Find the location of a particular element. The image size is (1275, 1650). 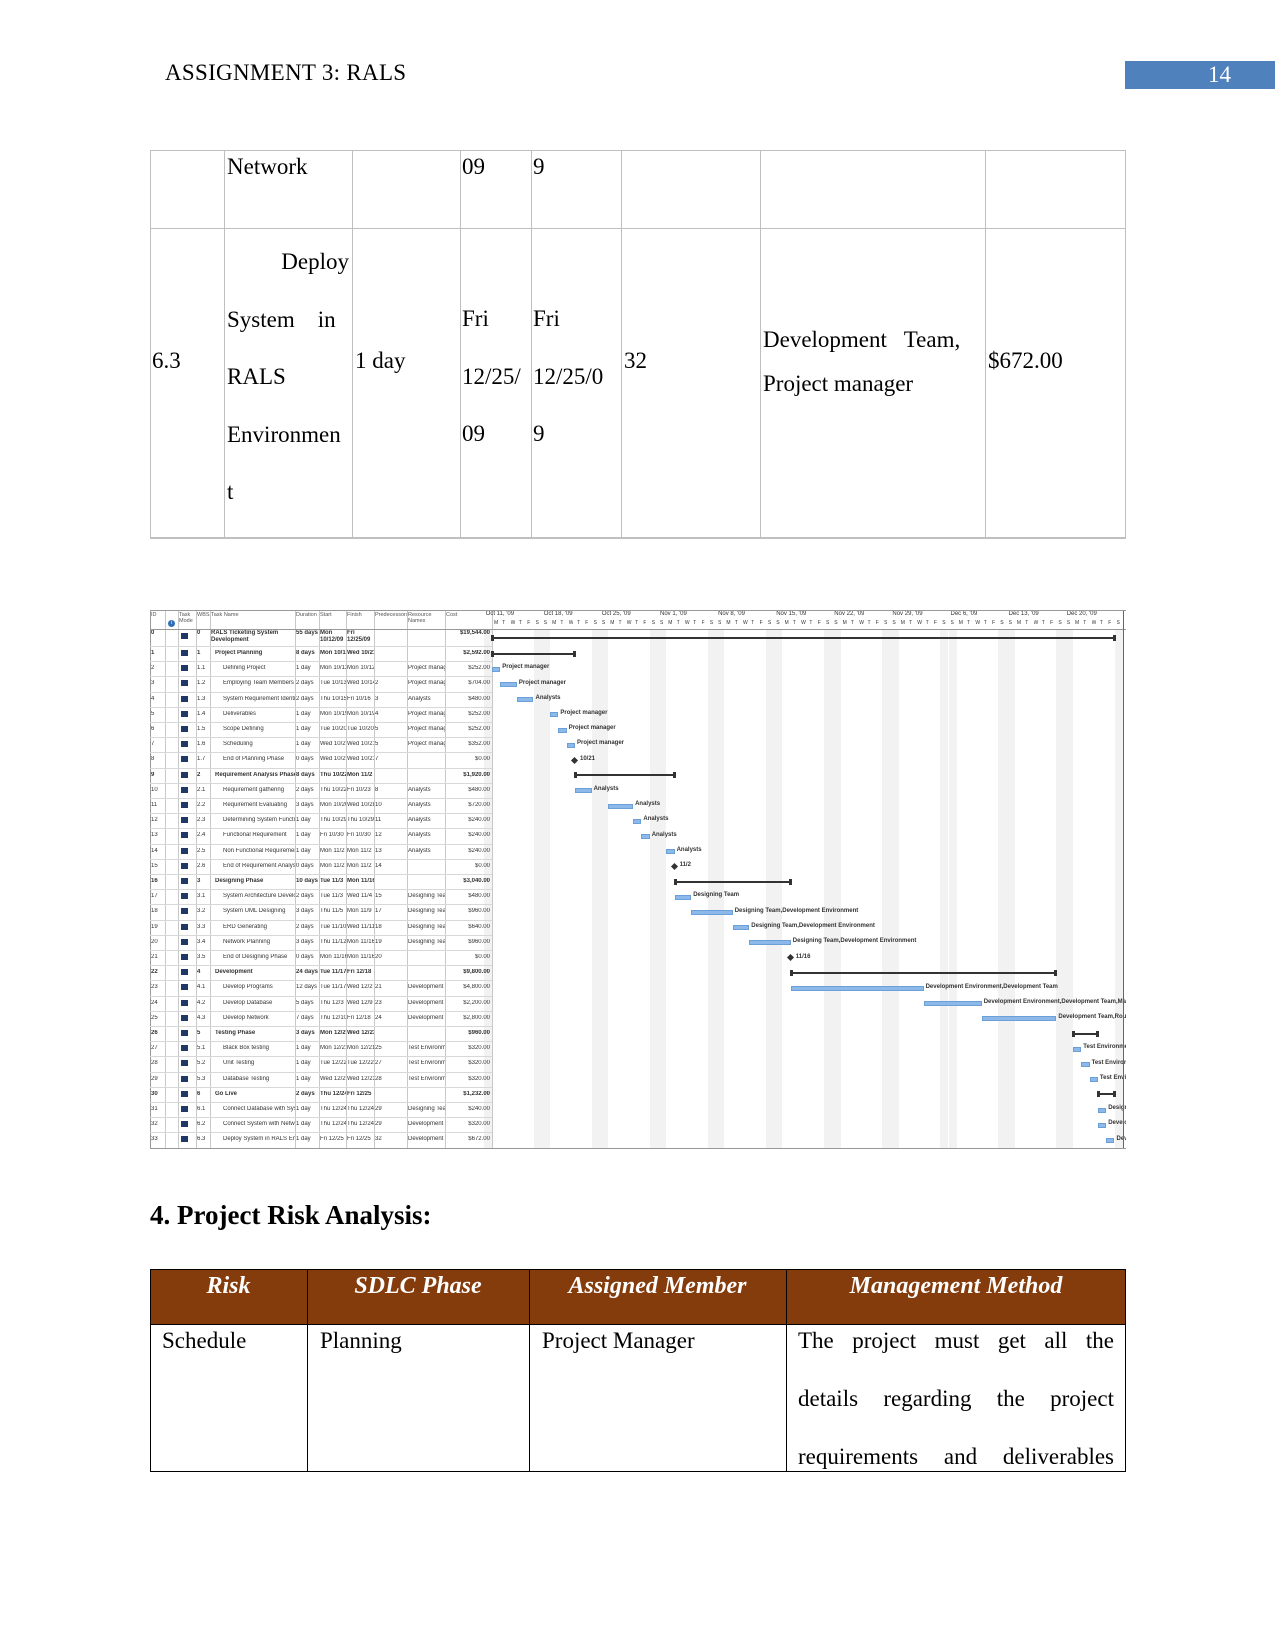

info-icon: i is located at coordinates (171, 623).